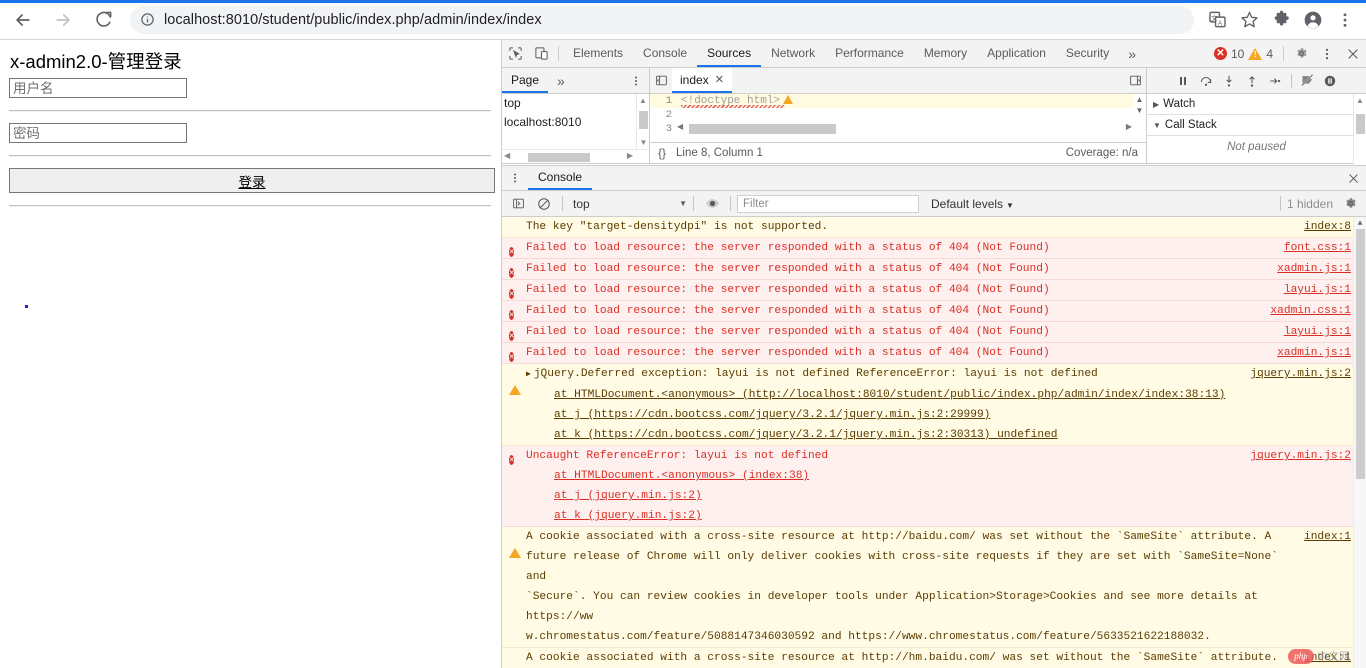 The height and width of the screenshot is (668, 1366). I want to click on tab-performance: Performance, so click(869, 53).